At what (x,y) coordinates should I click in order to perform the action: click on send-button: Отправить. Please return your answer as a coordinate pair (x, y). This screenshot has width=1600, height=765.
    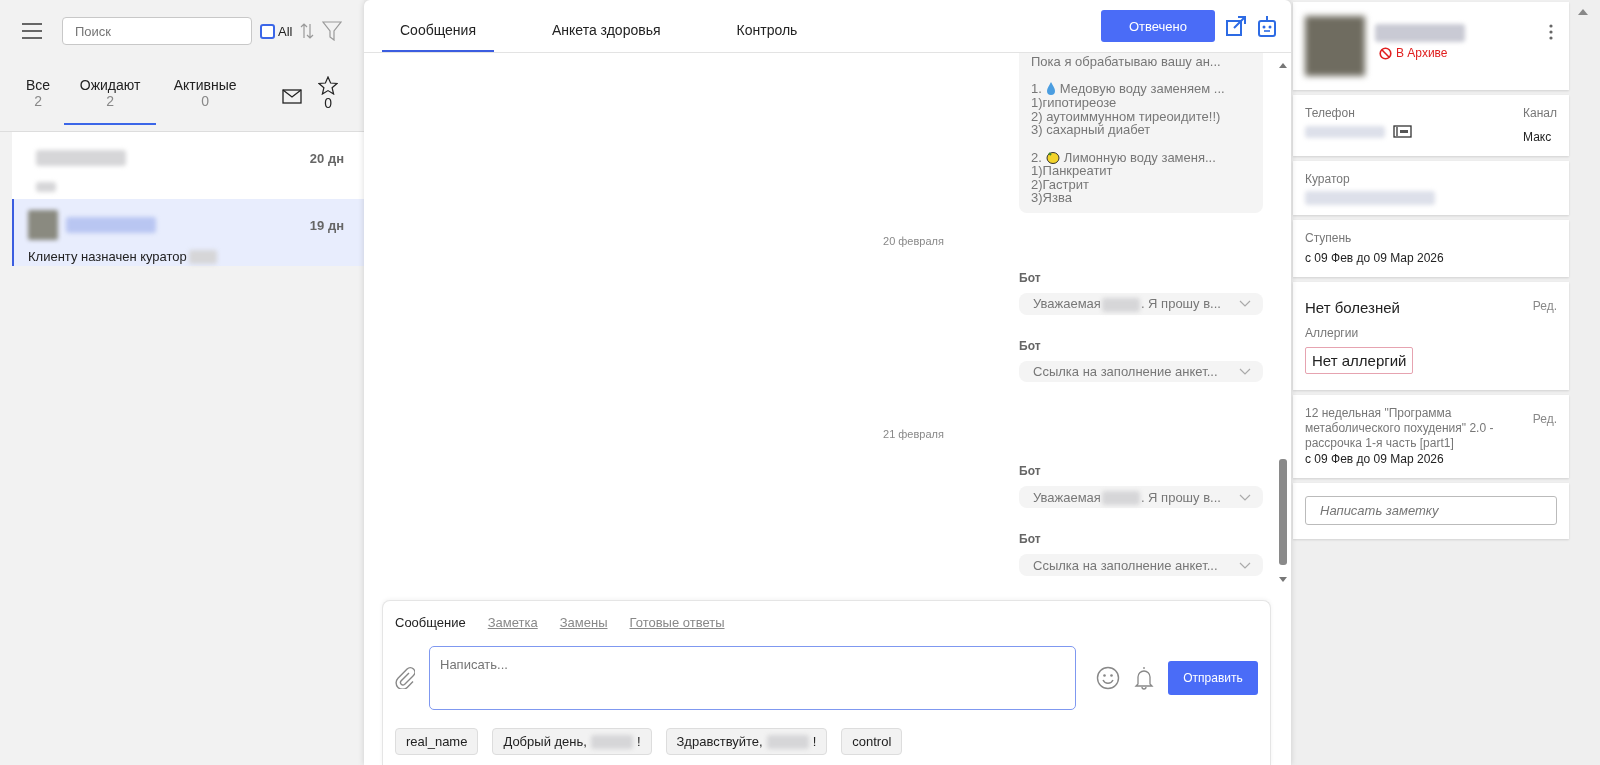
    Looking at the image, I should click on (1213, 678).